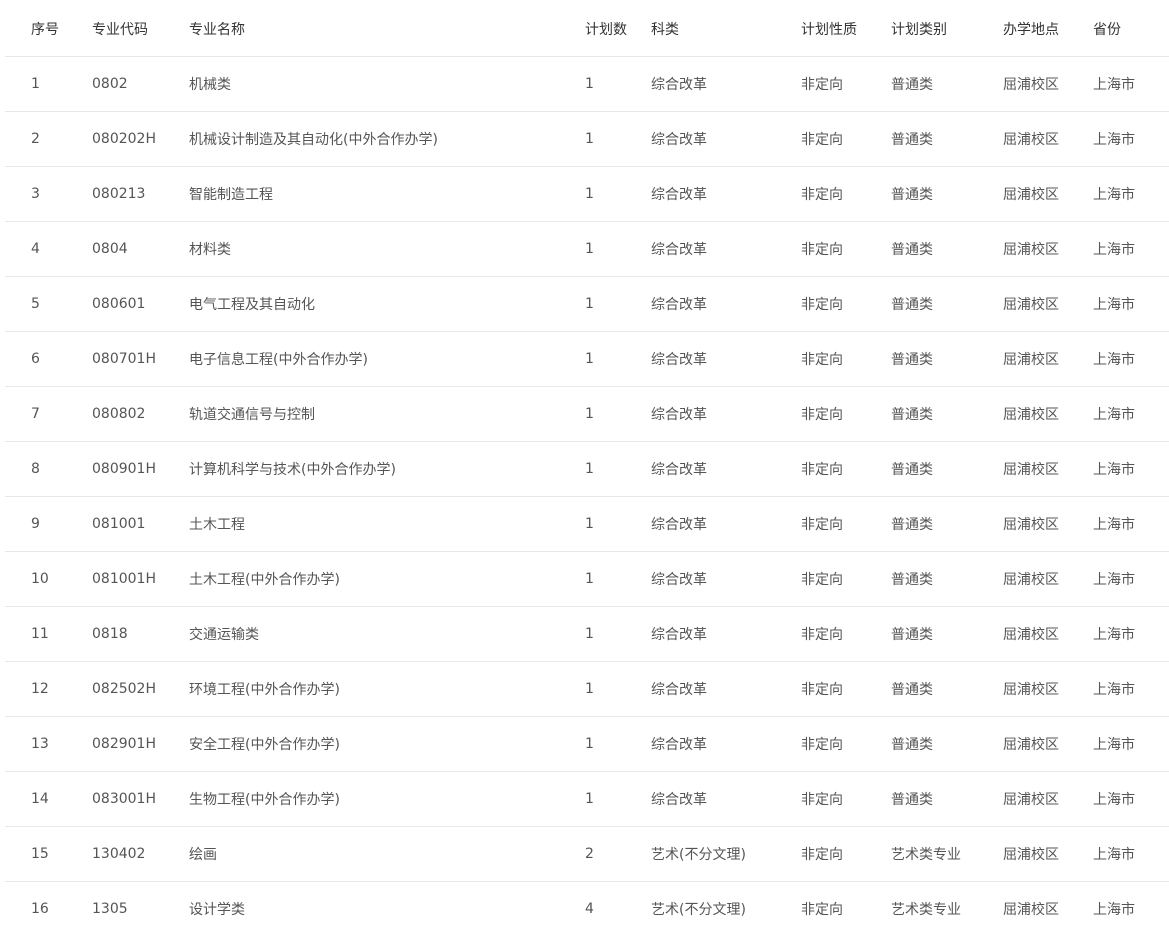  What do you see at coordinates (387, 304) in the screenshot?
I see `cell-major-name: 电气工程及其自动化` at bounding box center [387, 304].